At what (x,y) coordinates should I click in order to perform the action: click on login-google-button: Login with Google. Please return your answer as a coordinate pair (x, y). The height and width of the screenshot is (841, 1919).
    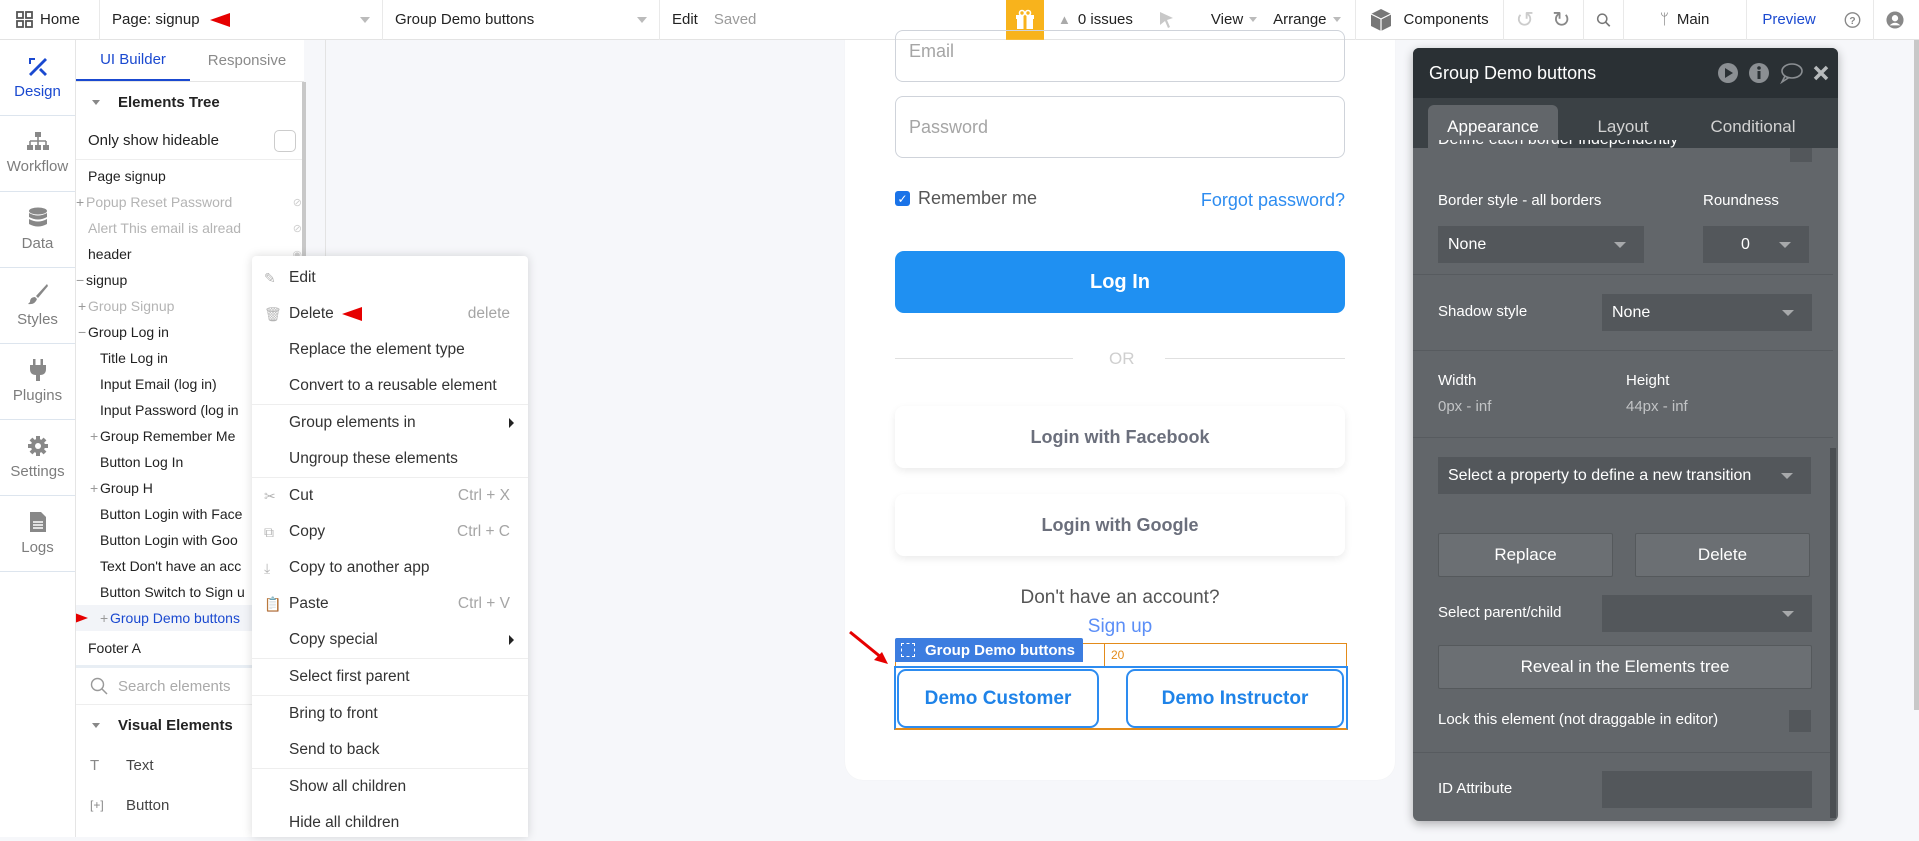
    Looking at the image, I should click on (1120, 525).